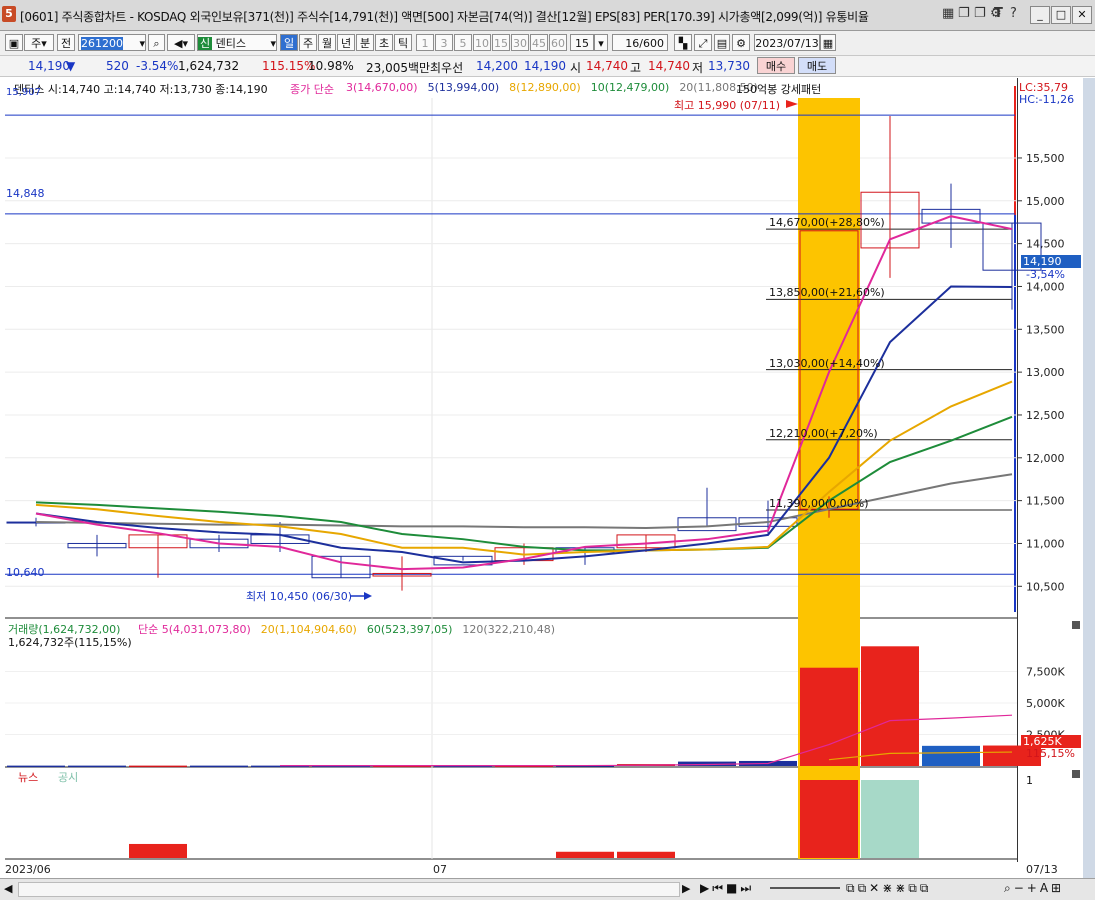  Describe the element at coordinates (299, 596) in the screenshot. I see `low-marker: 최저 10,450 (06/30)` at that location.